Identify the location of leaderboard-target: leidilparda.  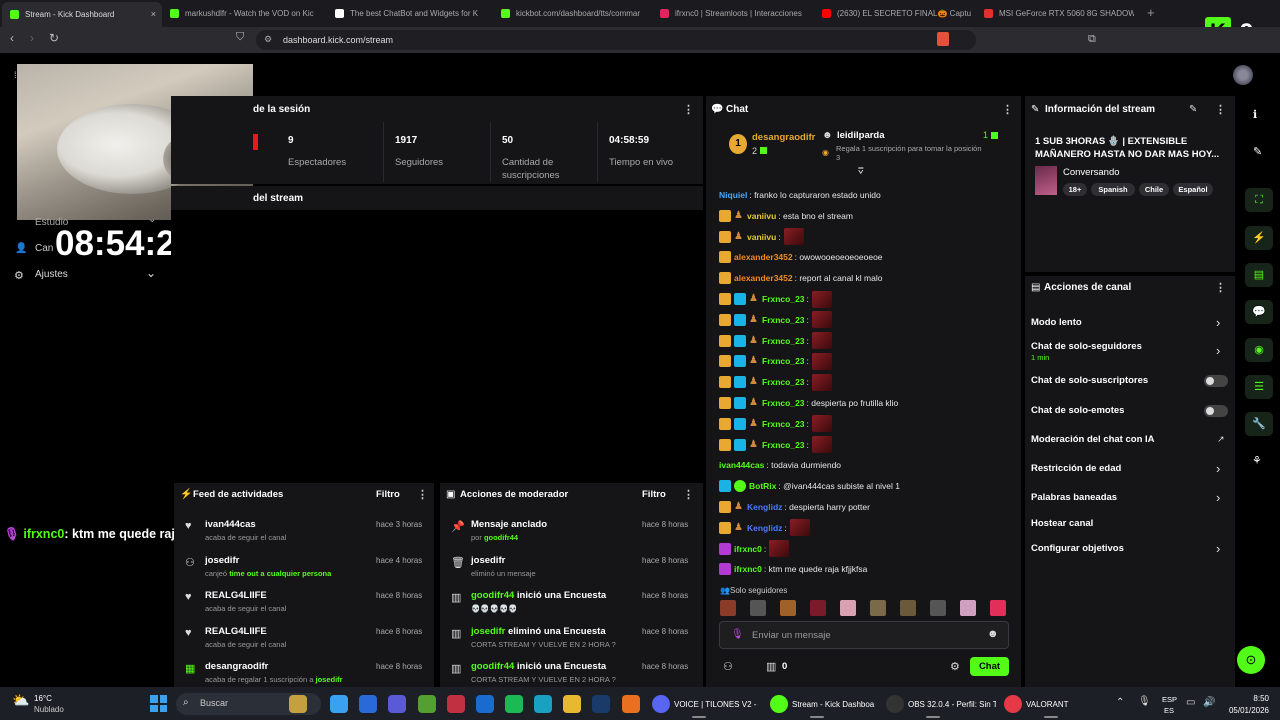
(861, 135).